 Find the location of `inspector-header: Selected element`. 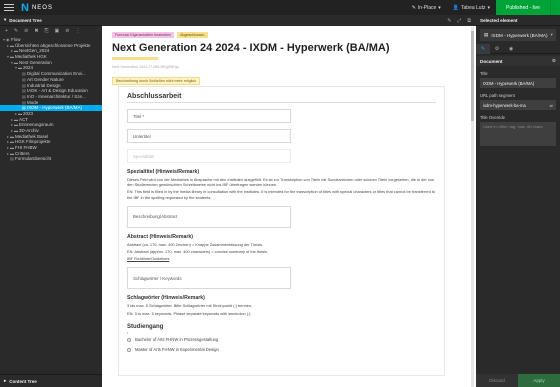

inspector-header: Selected element is located at coordinates (518, 20).